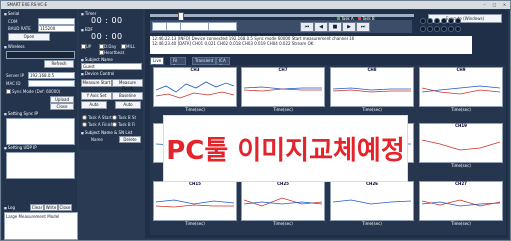 Image resolution: width=511 pixels, height=241 pixels. What do you see at coordinates (21, 113) in the screenshot?
I see `setting-sync-ip-title: Setting Sync IP` at bounding box center [21, 113].